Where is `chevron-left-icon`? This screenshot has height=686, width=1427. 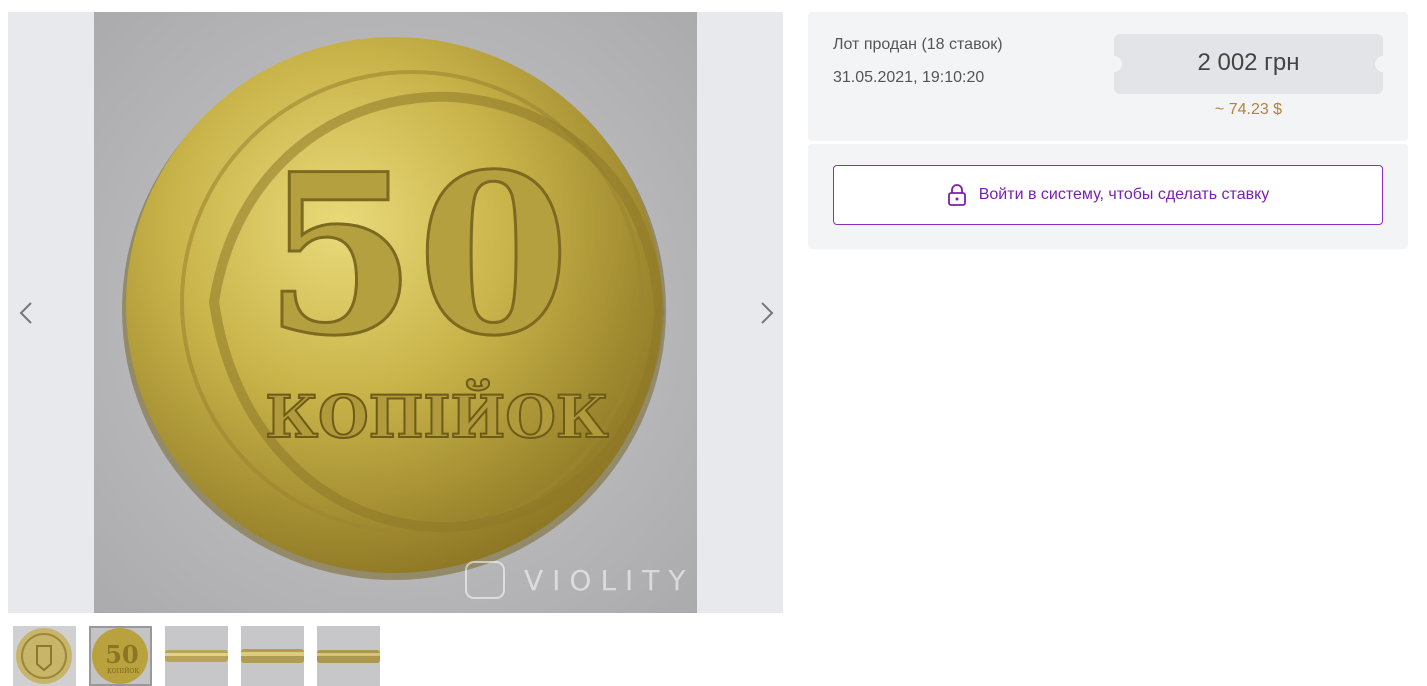
chevron-left-icon is located at coordinates (25, 313).